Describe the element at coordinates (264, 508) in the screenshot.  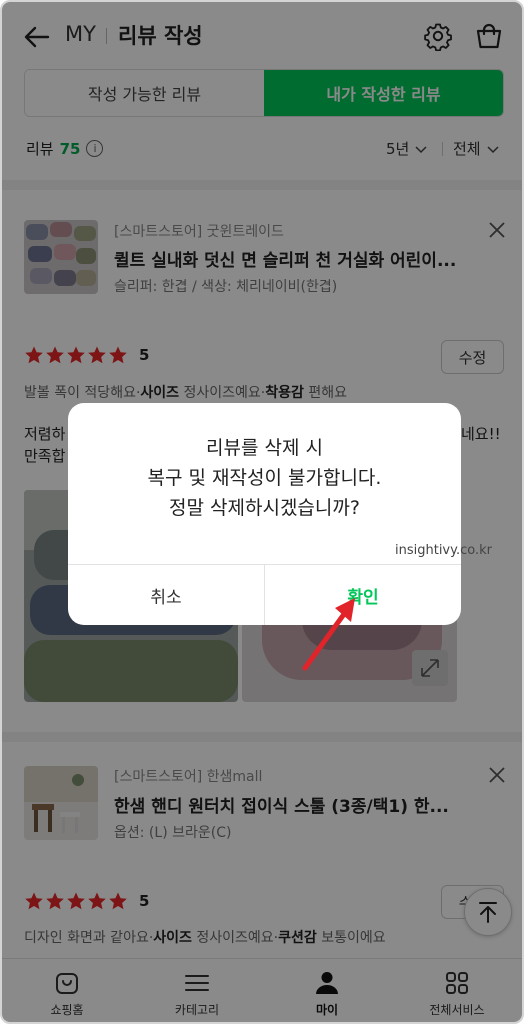
I see `dialog-message-line: 정말 삭제하시겠습니까?` at that location.